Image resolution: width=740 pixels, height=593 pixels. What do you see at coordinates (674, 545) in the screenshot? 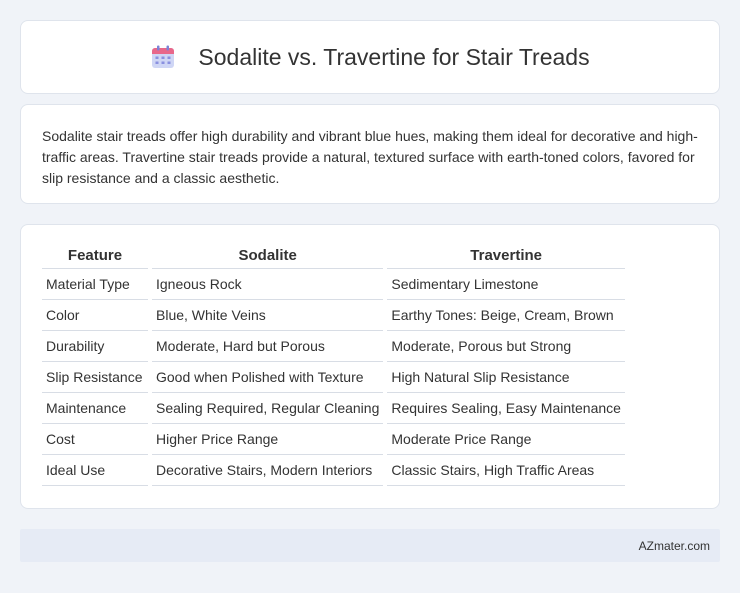
I see `footer-brand: AZmater.com` at bounding box center [674, 545].